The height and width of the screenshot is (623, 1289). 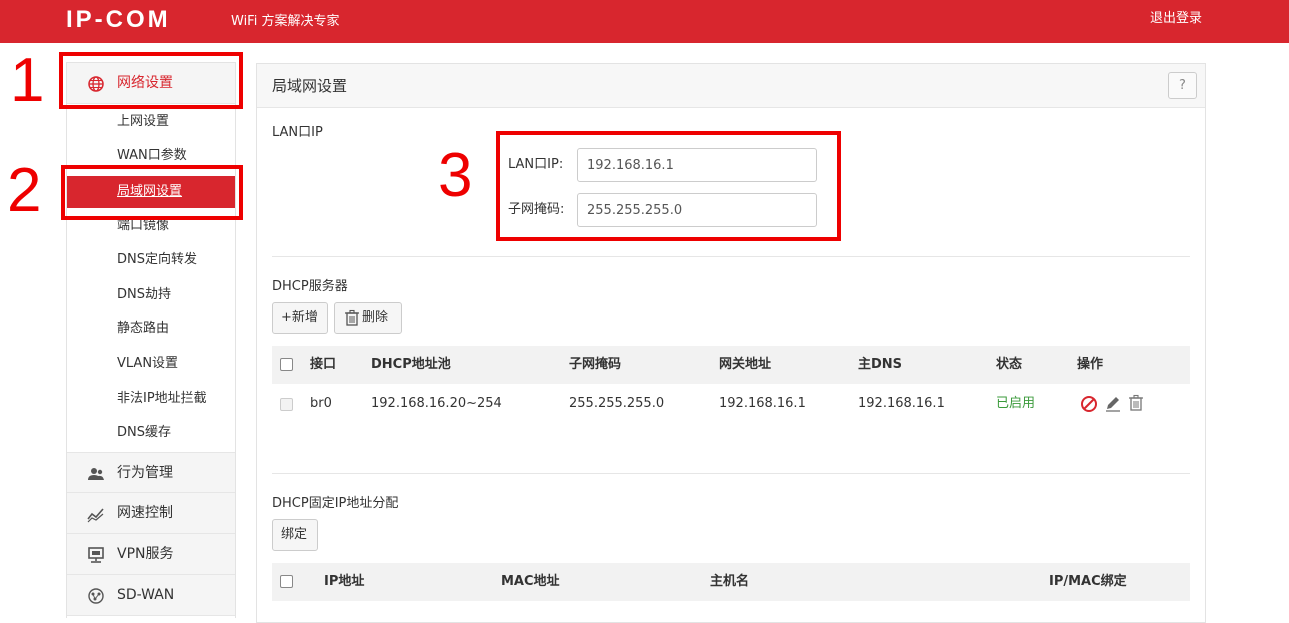 What do you see at coordinates (375, 317) in the screenshot?
I see `delete-button-label: 删除` at bounding box center [375, 317].